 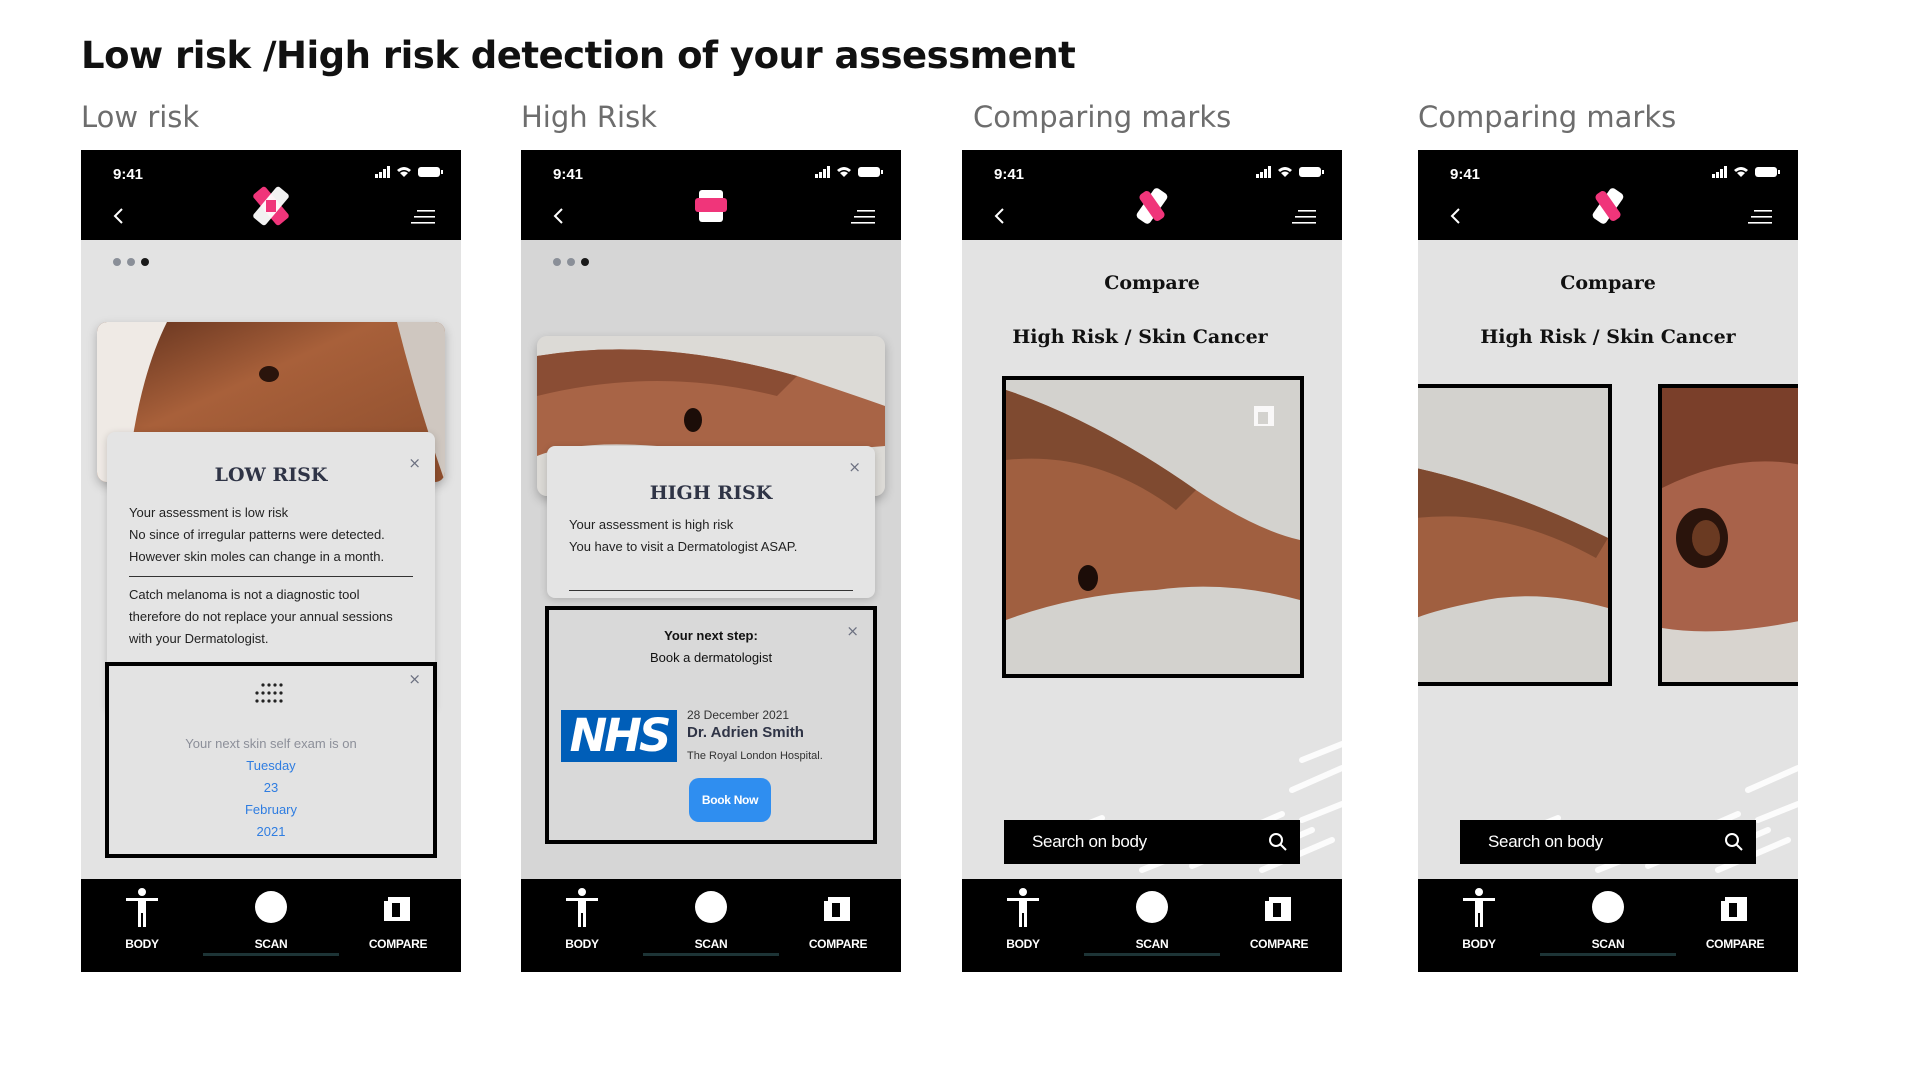 What do you see at coordinates (199, 638) in the screenshot?
I see `disclaimer-line-3: with your Dermatologist.` at bounding box center [199, 638].